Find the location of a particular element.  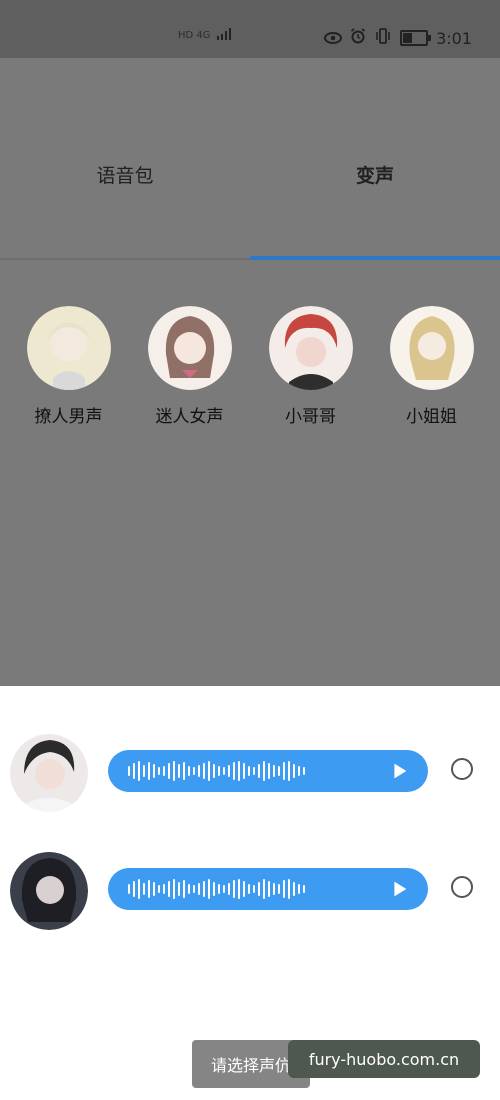

network-label: HD 4G is located at coordinates (194, 35).